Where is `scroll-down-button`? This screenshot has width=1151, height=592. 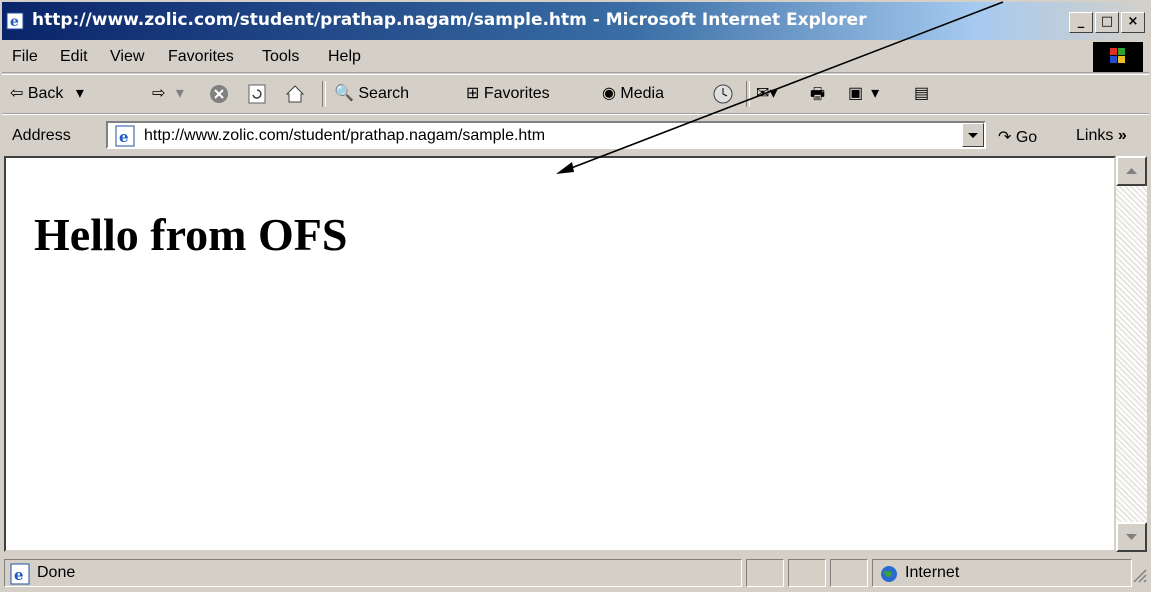
scroll-down-button is located at coordinates (1131, 537).